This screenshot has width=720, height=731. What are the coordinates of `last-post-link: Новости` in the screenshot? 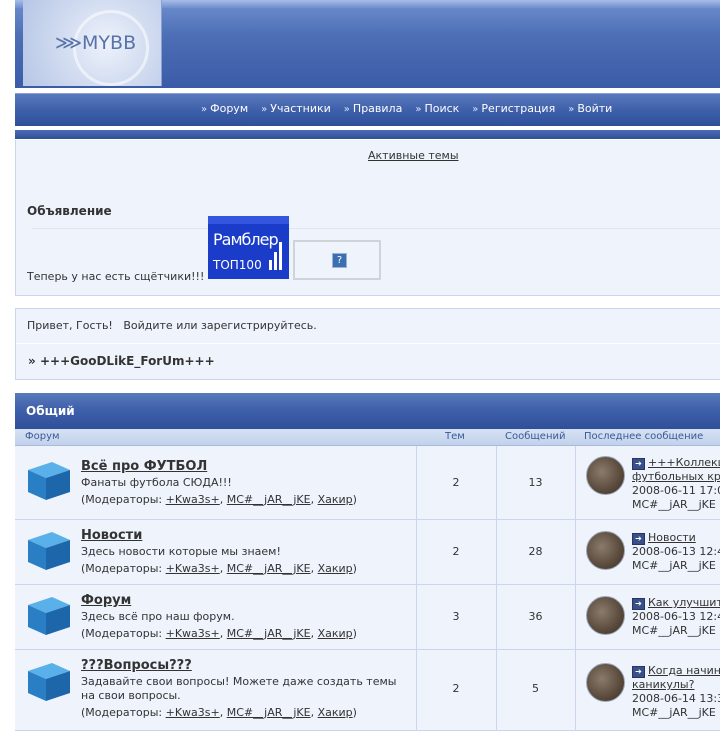 It's located at (672, 537).